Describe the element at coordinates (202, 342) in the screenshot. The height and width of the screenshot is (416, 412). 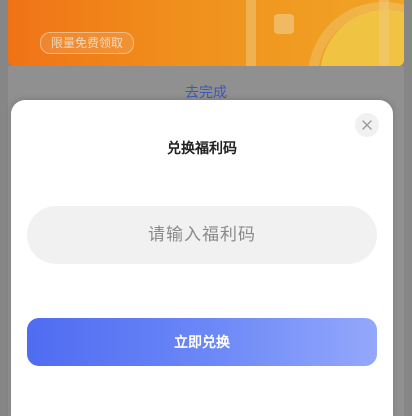
I see `redeem-now-button: 立即兑换` at that location.